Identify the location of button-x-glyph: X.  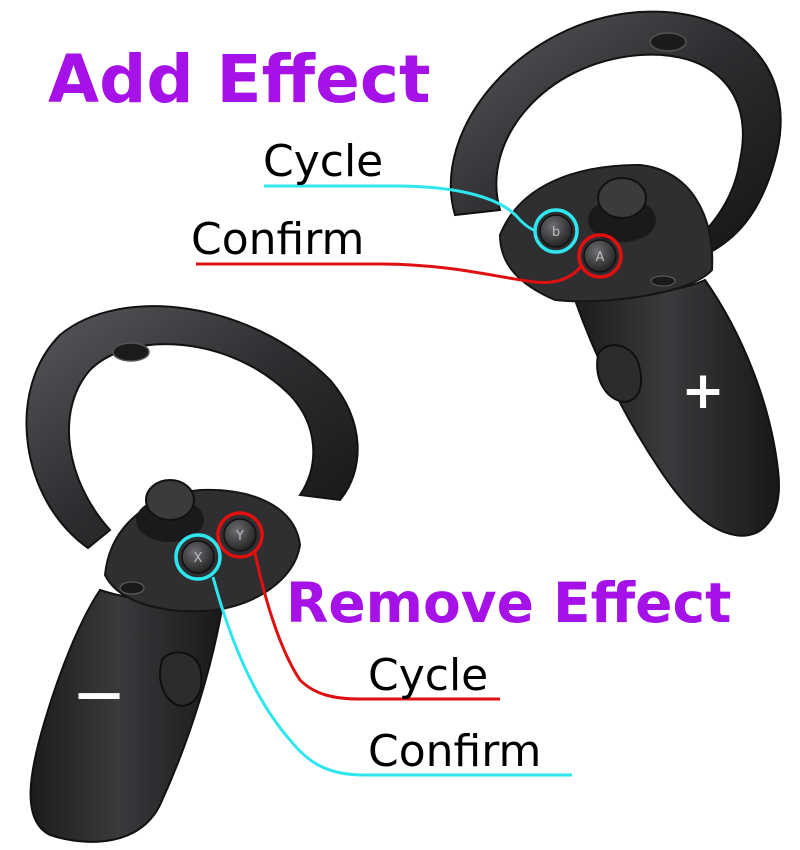
(198, 558).